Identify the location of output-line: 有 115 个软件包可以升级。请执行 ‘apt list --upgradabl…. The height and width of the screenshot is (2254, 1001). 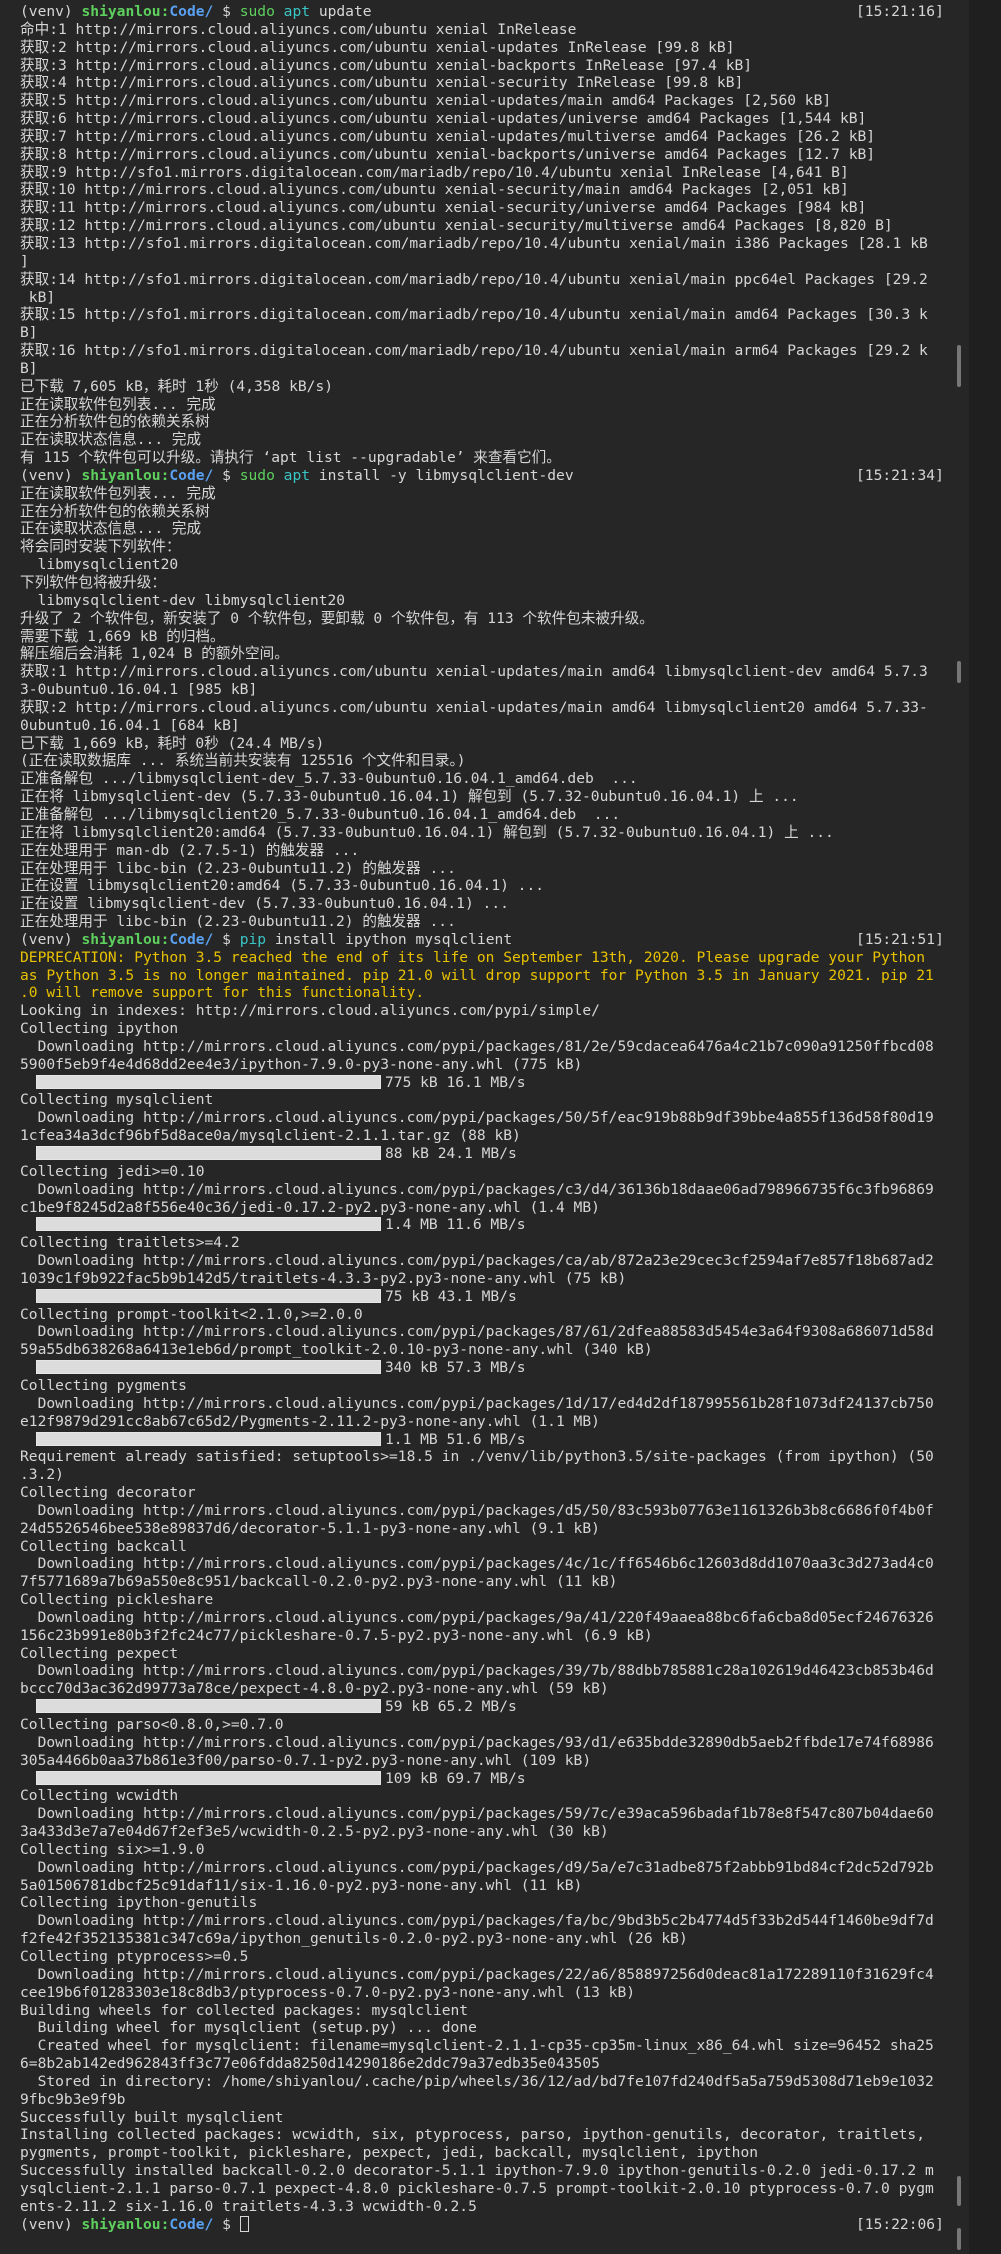
(290, 458).